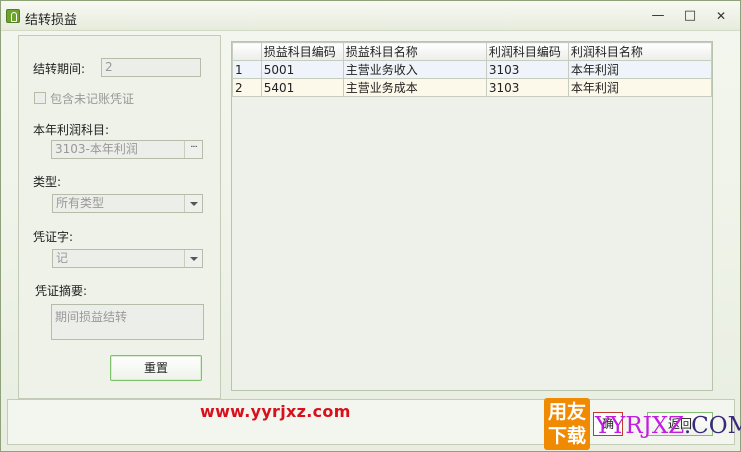 The image size is (741, 452). Describe the element at coordinates (193, 149) in the screenshot. I see `browse-button: ···` at that location.